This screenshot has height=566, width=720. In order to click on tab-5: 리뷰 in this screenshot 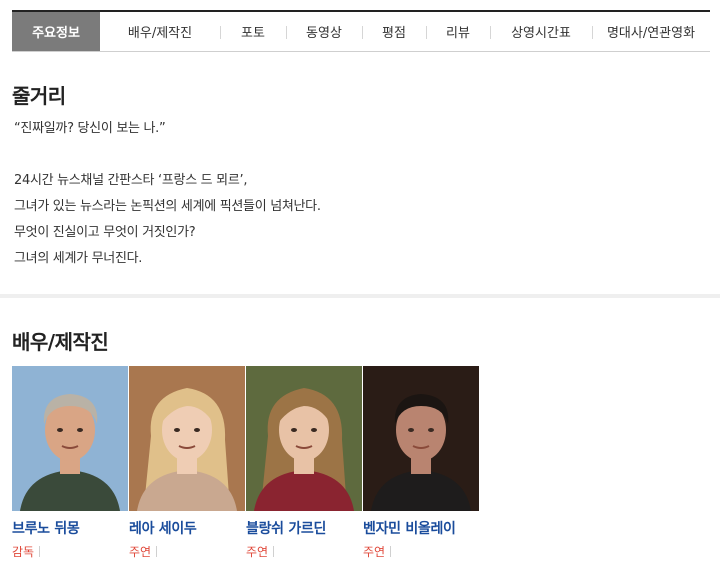, I will do `click(458, 31)`.